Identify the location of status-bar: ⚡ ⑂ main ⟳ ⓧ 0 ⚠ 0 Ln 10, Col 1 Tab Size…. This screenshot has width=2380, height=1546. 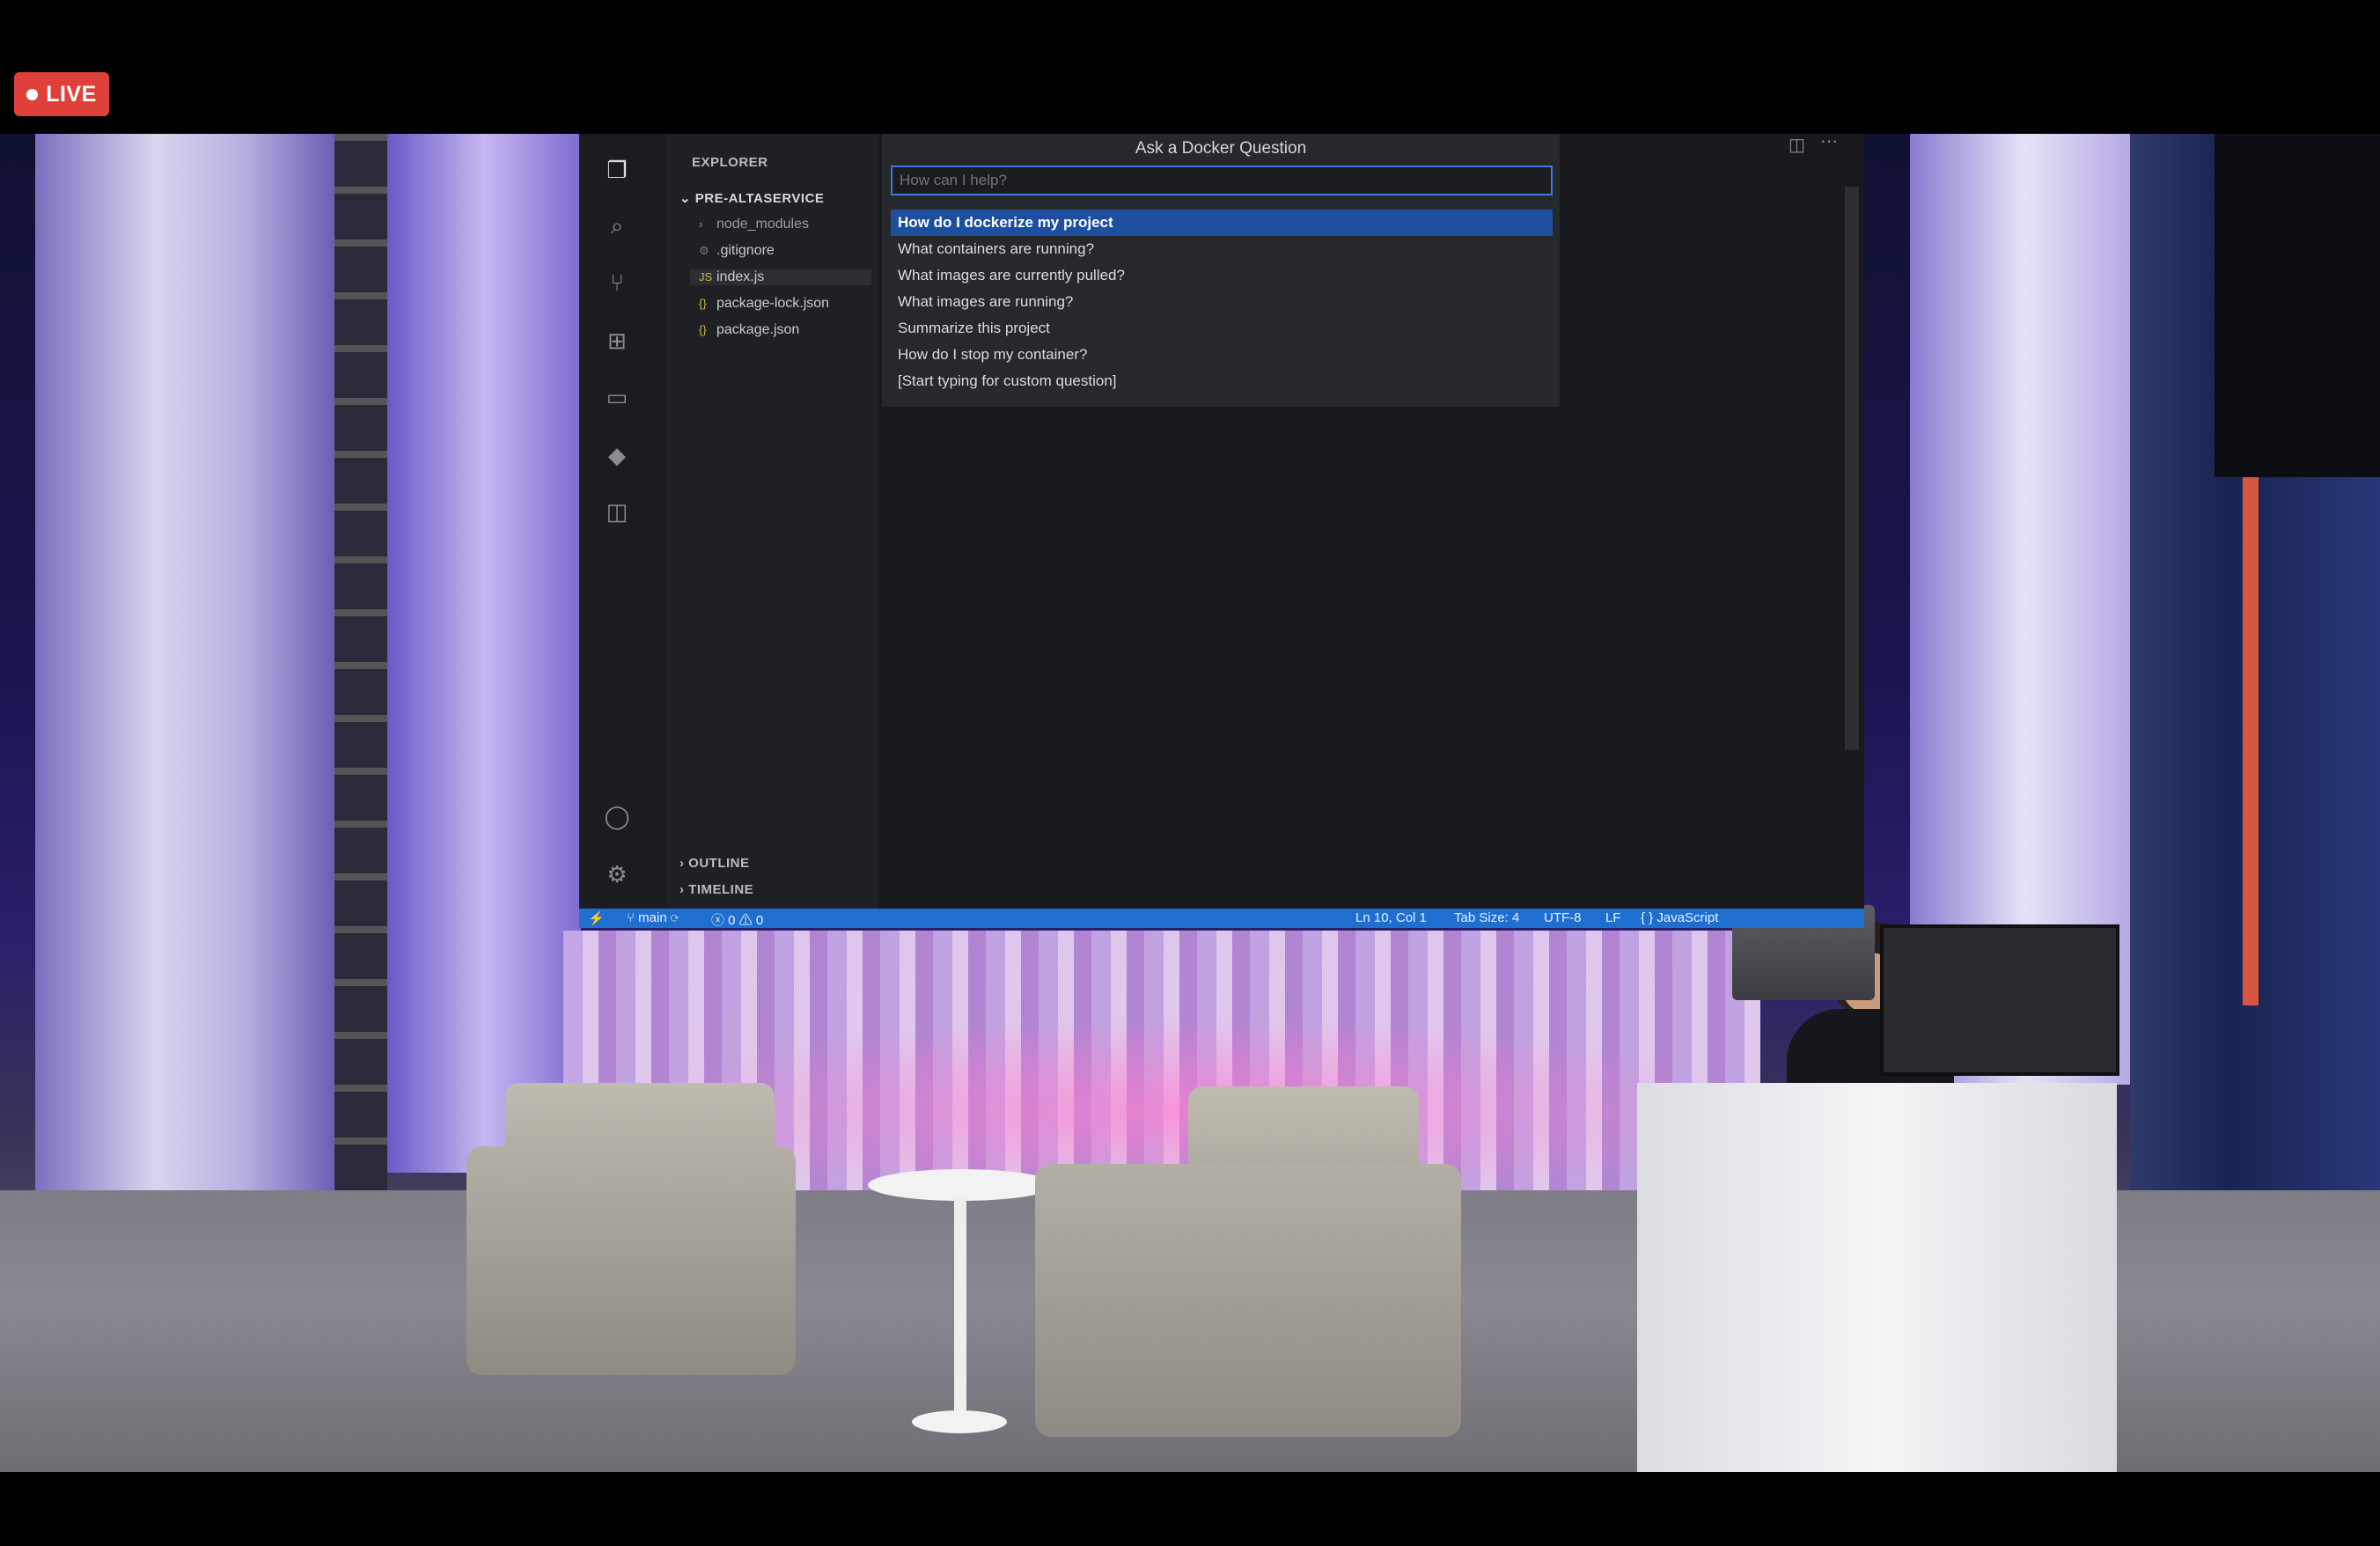
(1221, 919).